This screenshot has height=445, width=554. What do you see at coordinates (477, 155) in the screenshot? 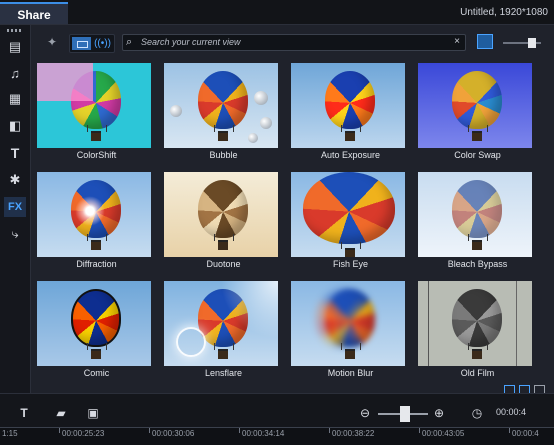
I see `effect-label: Color Swap` at bounding box center [477, 155].